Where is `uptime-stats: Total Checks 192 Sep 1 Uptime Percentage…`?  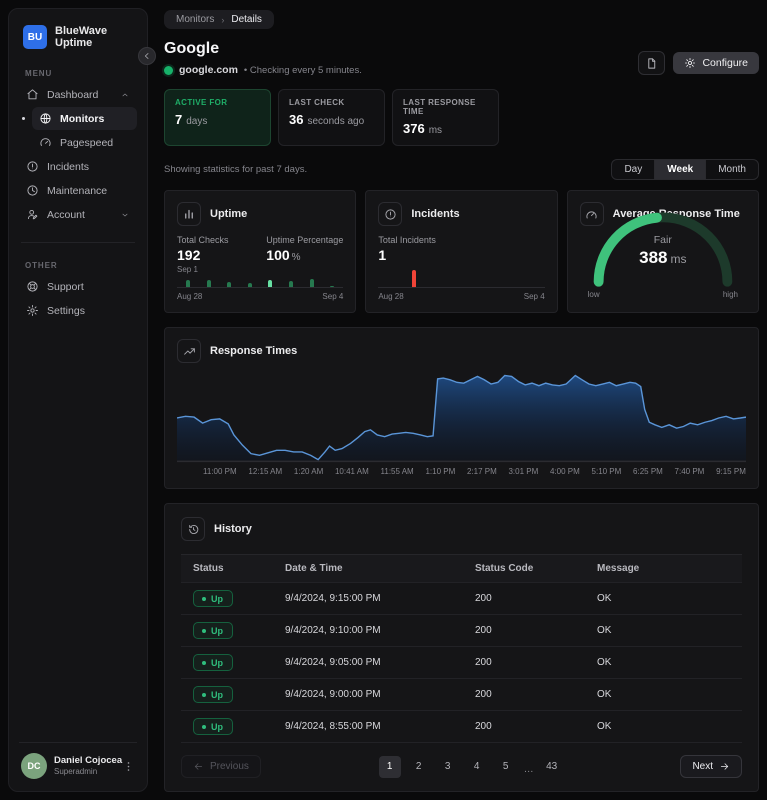 uptime-stats: Total Checks 192 Sep 1 Uptime Percentage… is located at coordinates (260, 254).